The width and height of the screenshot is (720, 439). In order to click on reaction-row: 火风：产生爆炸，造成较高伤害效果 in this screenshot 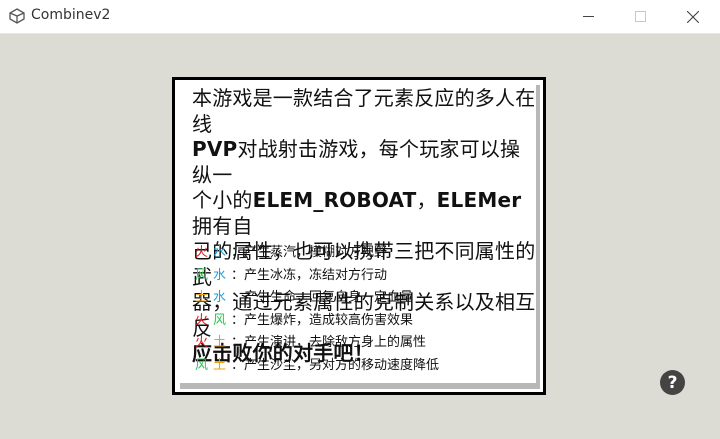, I will do `click(365, 321)`.